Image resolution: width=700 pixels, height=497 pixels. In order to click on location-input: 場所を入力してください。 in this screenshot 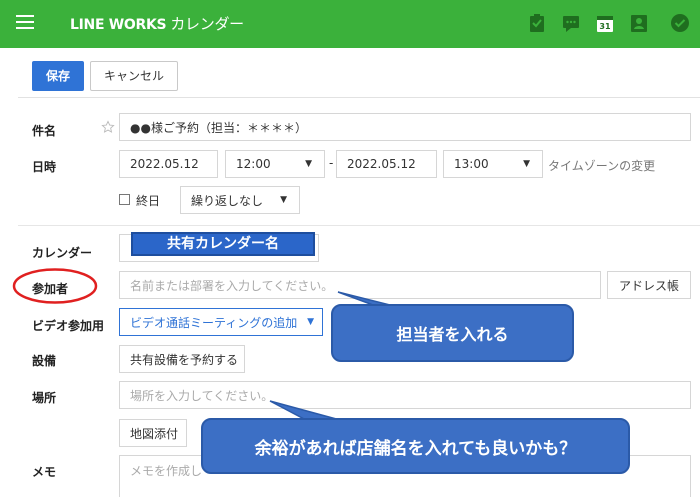, I will do `click(405, 395)`.